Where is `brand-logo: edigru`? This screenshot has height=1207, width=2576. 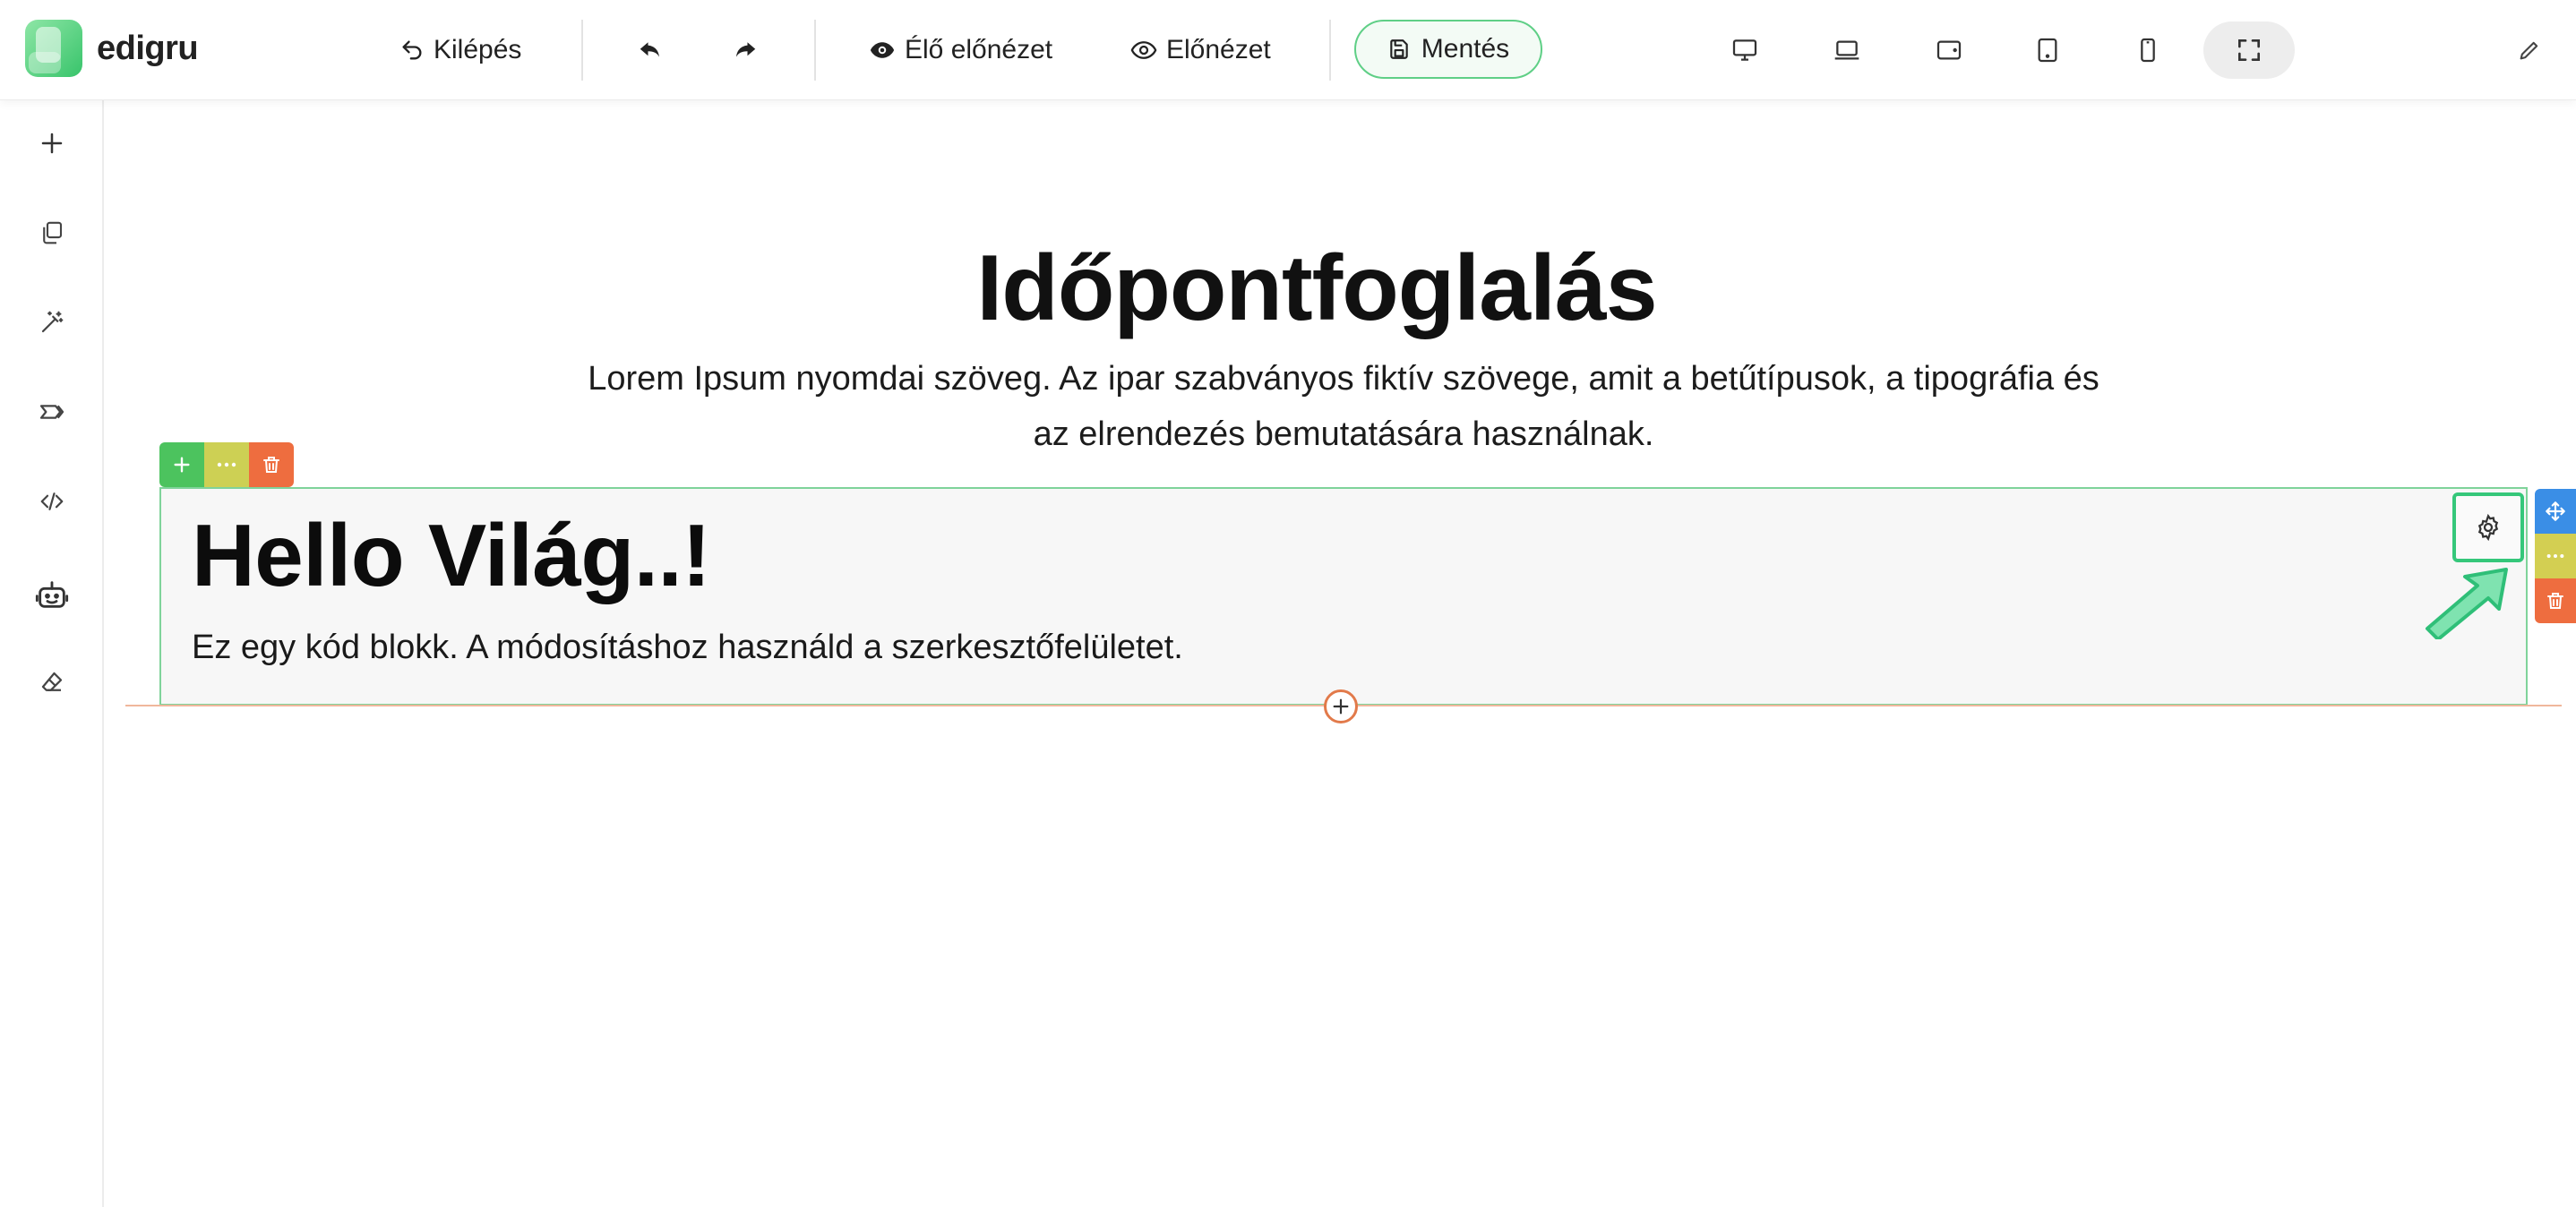
brand-logo: edigru is located at coordinates (112, 48).